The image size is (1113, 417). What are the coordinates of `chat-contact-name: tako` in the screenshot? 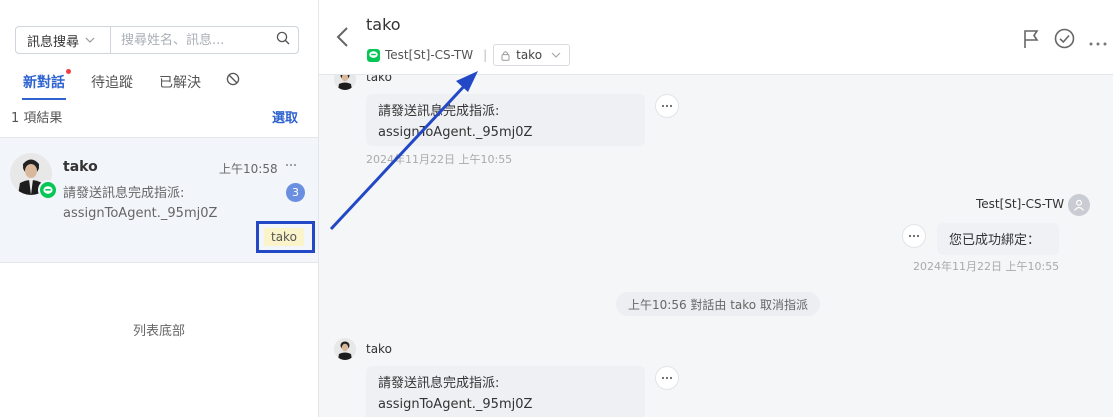 It's located at (383, 24).